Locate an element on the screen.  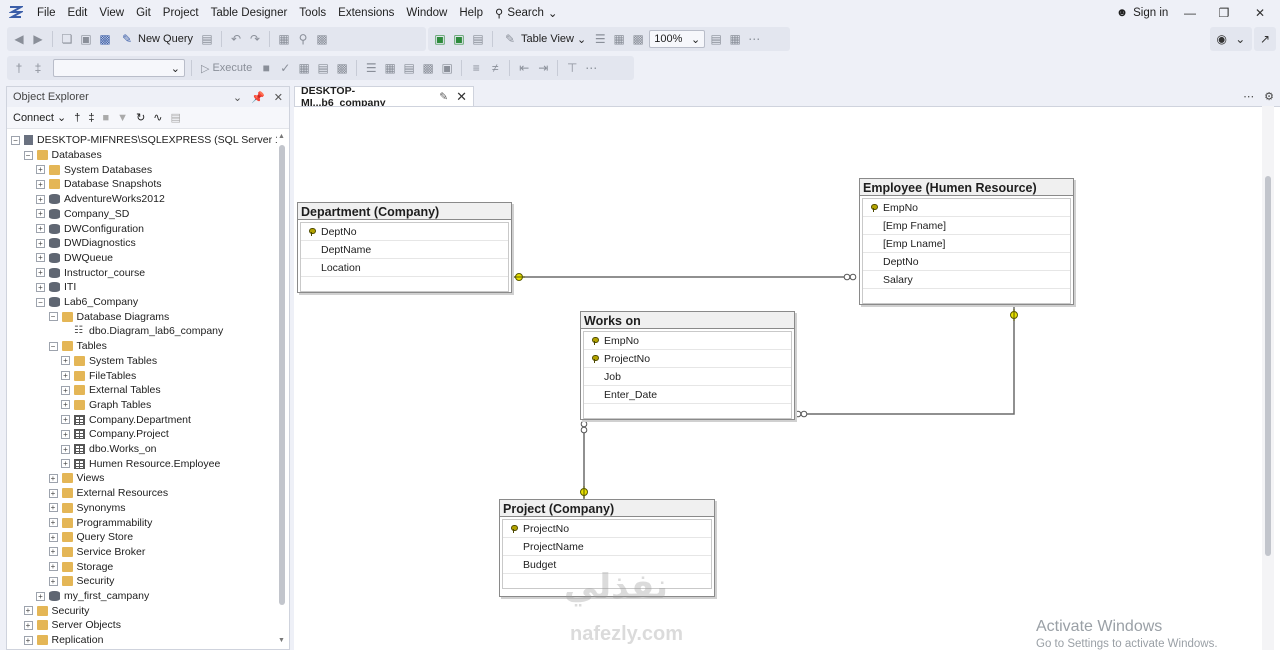
menu-item-project: Project is located at coordinates (181, 13).